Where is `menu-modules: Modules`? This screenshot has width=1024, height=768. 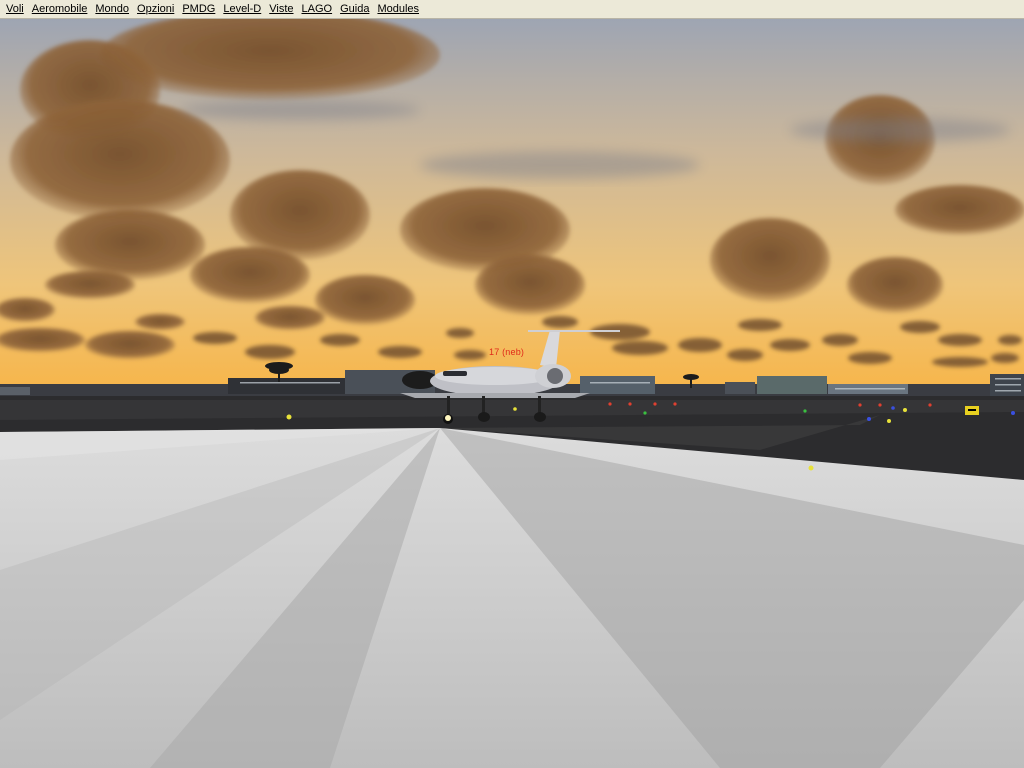 menu-modules: Modules is located at coordinates (398, 9).